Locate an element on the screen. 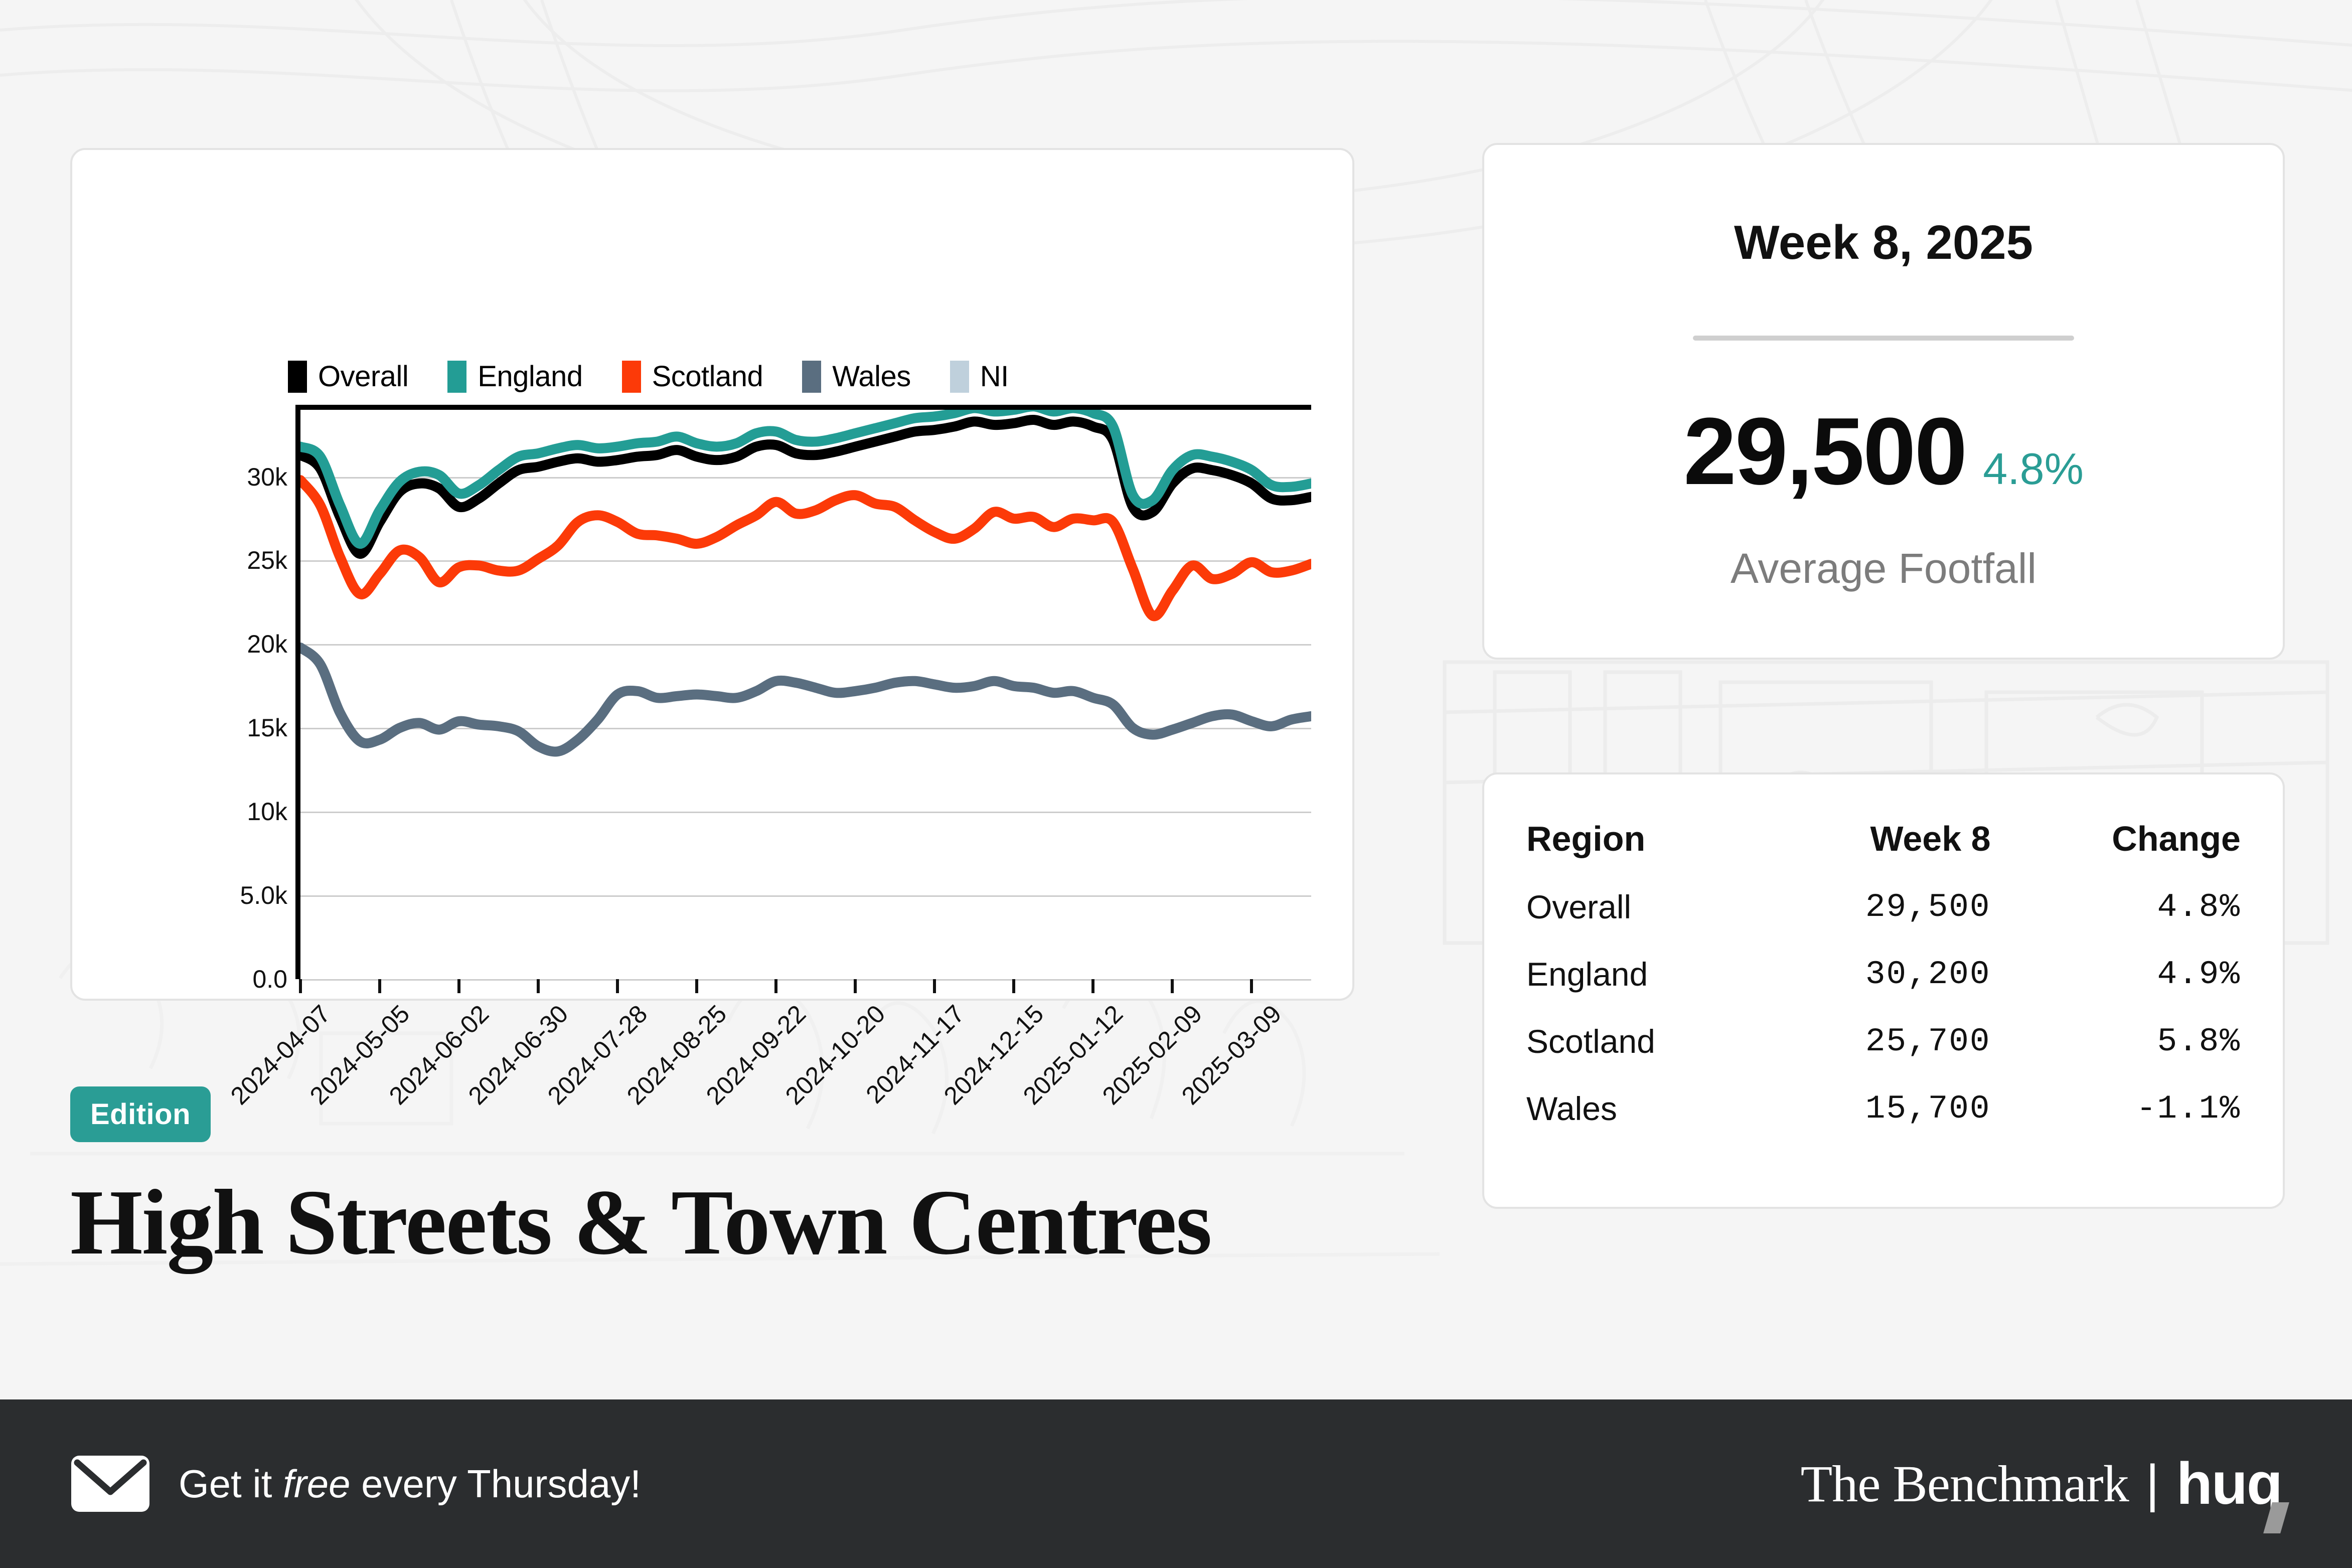 The image size is (2352, 1568). chart-legend: Overall England Scotland Wales NI is located at coordinates (648, 376).